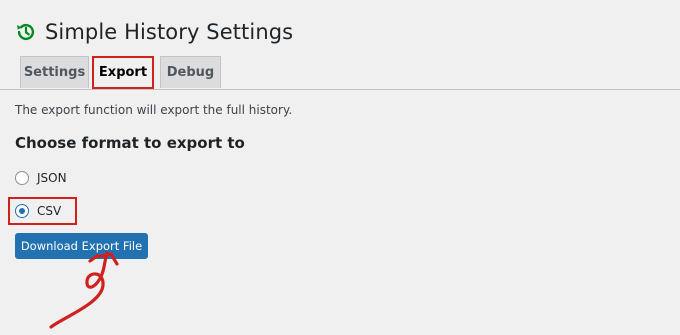 The height and width of the screenshot is (335, 680). Describe the element at coordinates (123, 72) in the screenshot. I see `tab-export: Export` at that location.